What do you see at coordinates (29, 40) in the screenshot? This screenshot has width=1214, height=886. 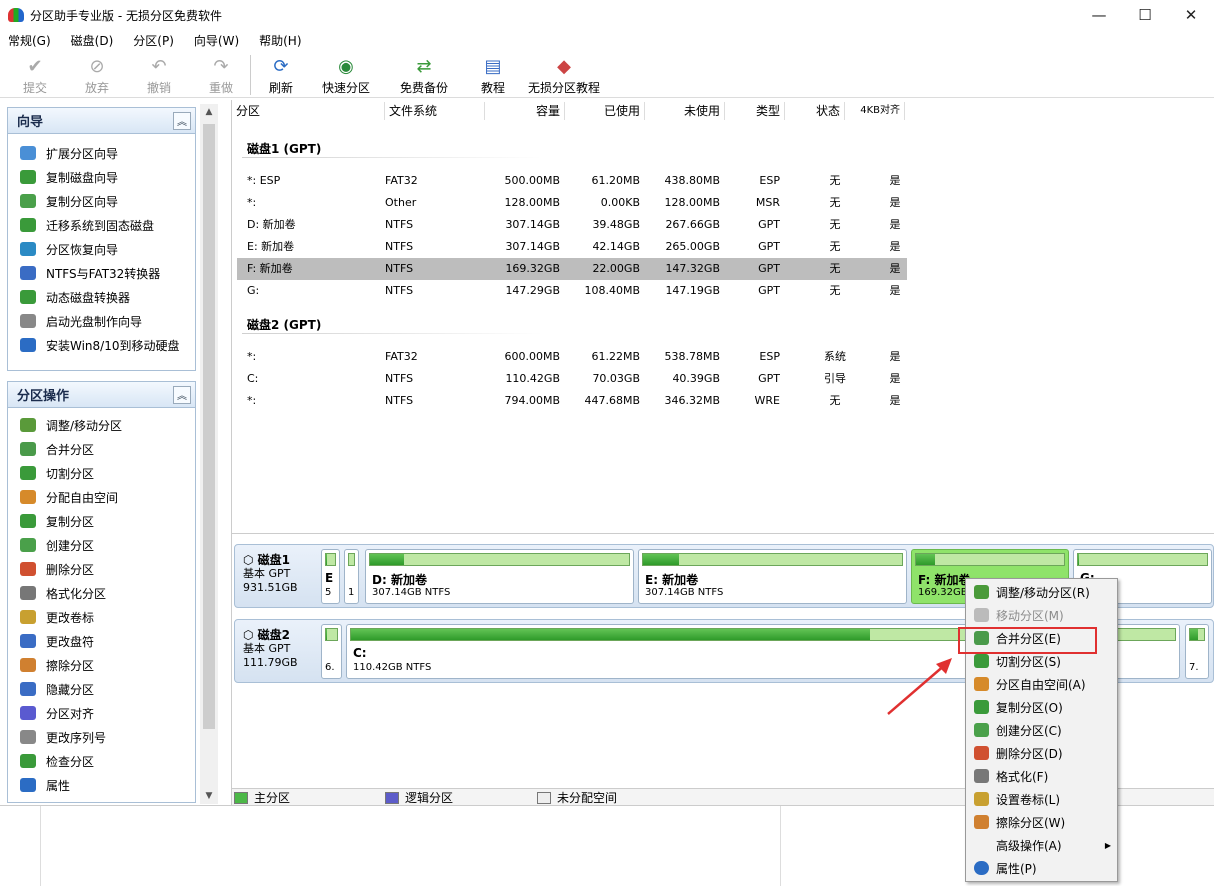 I see `menu-general: 常规(G)` at bounding box center [29, 40].